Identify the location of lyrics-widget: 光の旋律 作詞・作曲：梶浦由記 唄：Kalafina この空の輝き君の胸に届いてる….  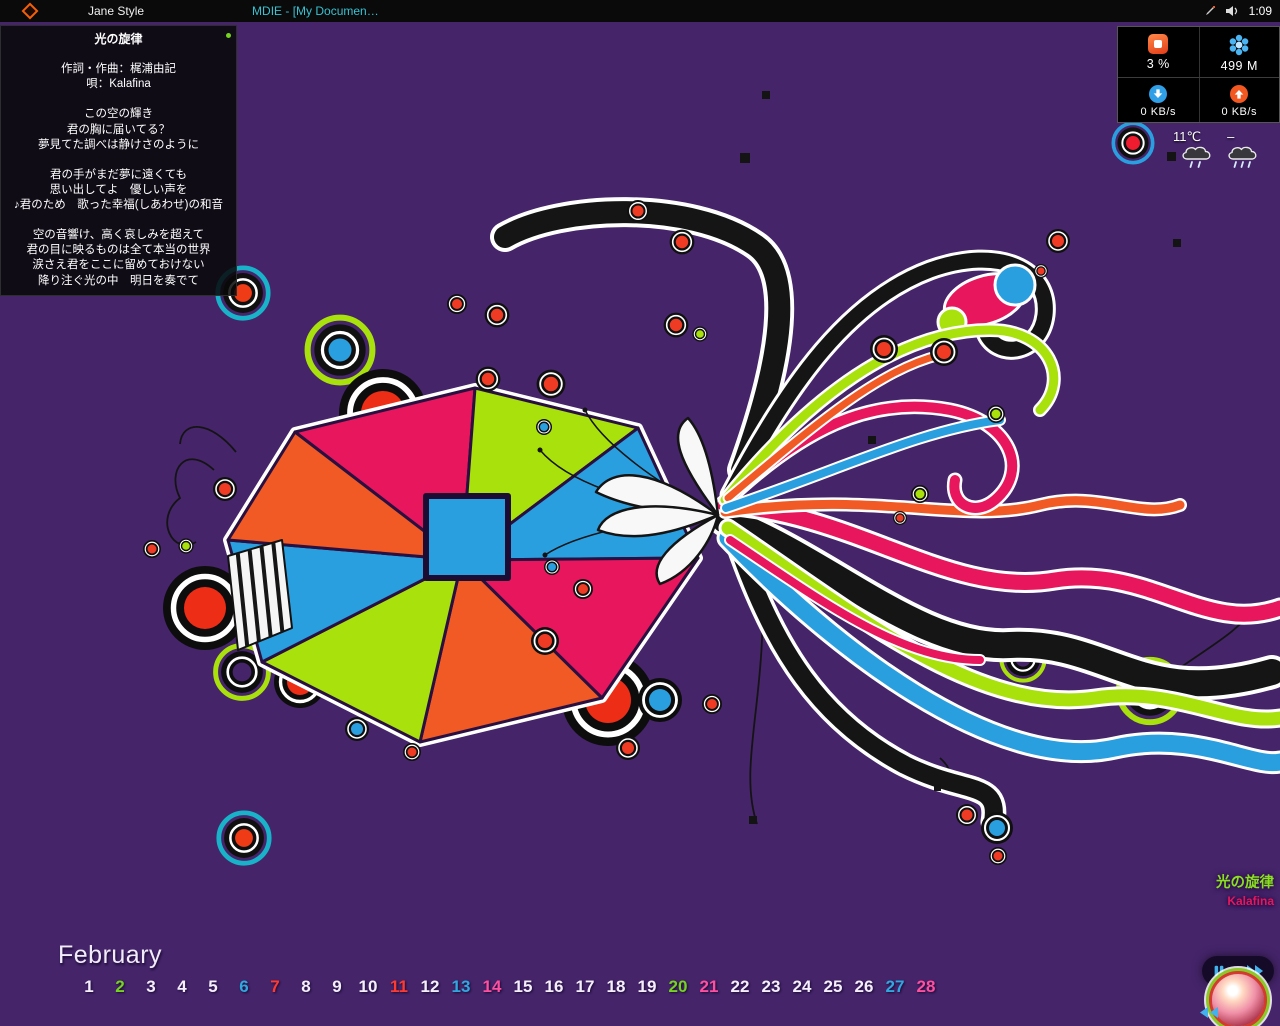
(118, 160).